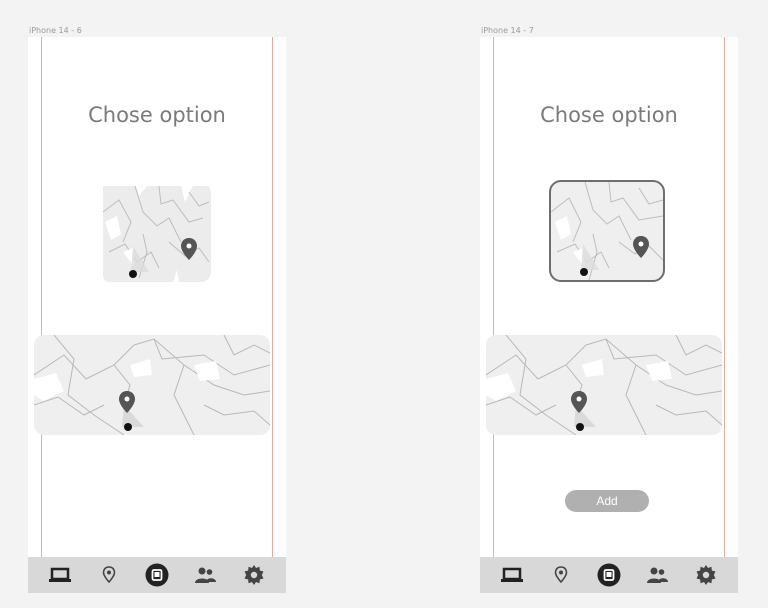 The image size is (768, 608). Describe the element at coordinates (607, 501) in the screenshot. I see `add-button: Add` at that location.